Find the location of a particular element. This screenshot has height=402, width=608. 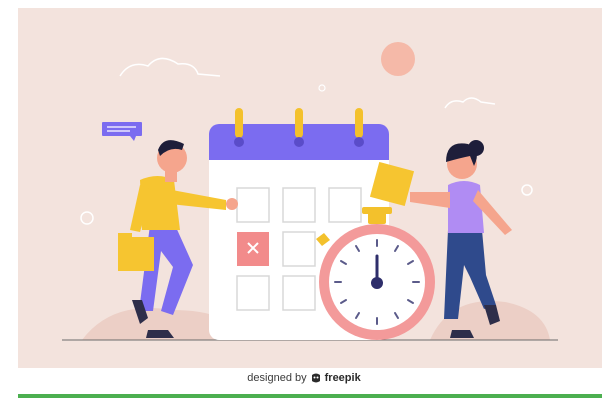

attribution-prefix: designed by is located at coordinates (277, 378).